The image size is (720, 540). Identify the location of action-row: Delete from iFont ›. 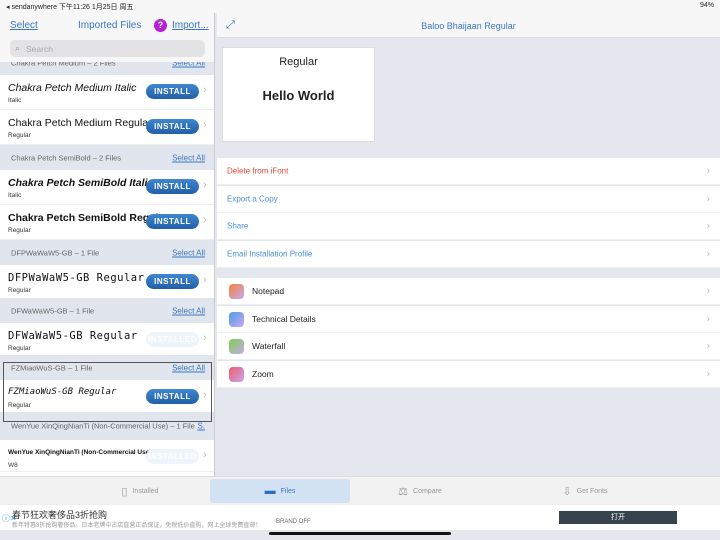
(468, 171).